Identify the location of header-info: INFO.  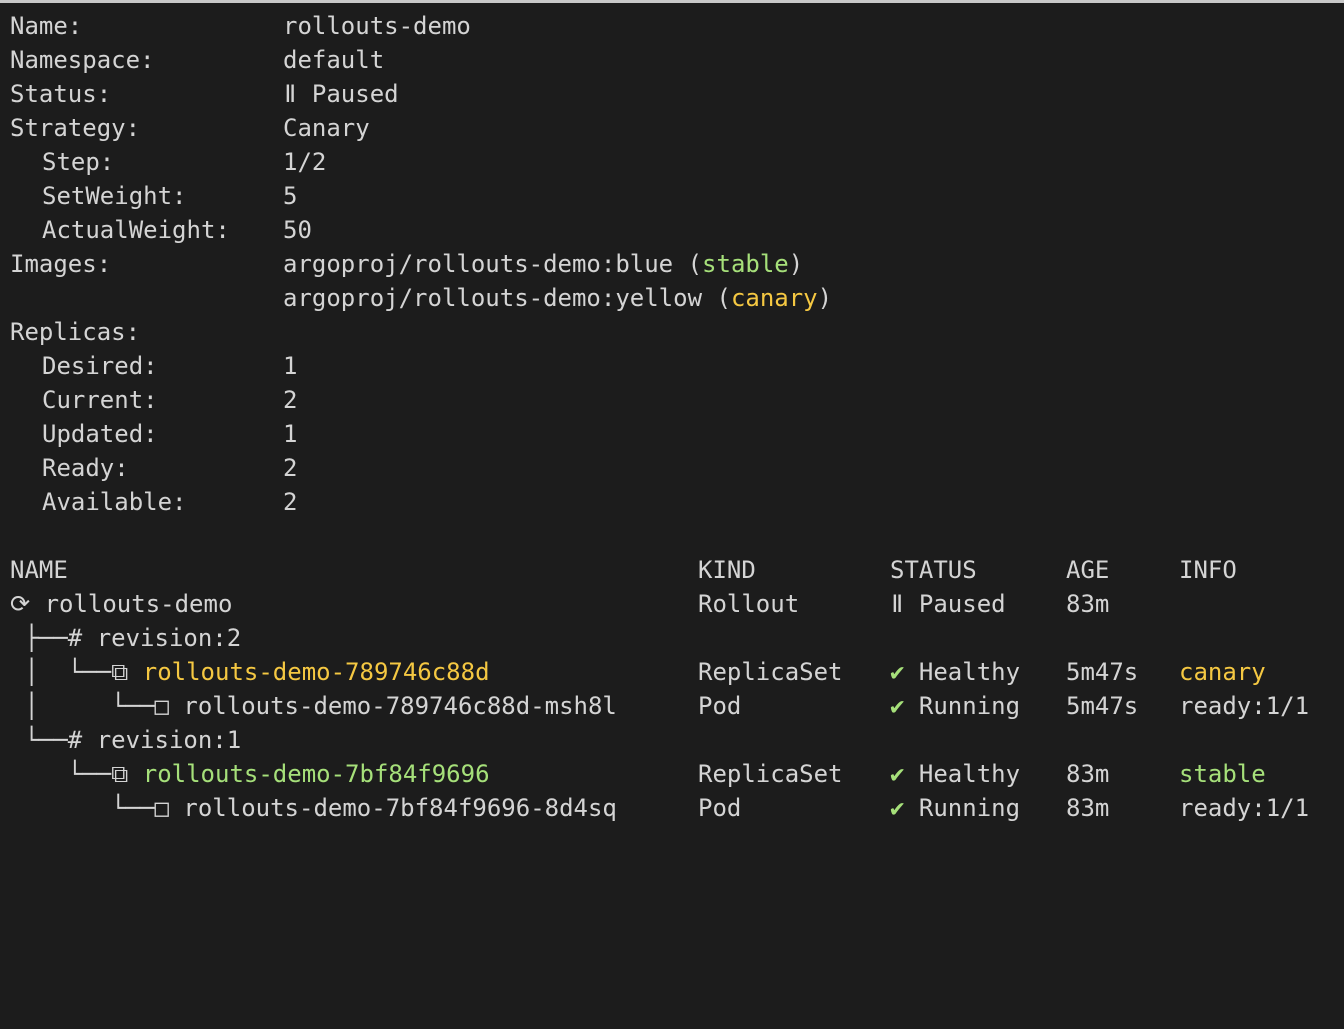
(1208, 570).